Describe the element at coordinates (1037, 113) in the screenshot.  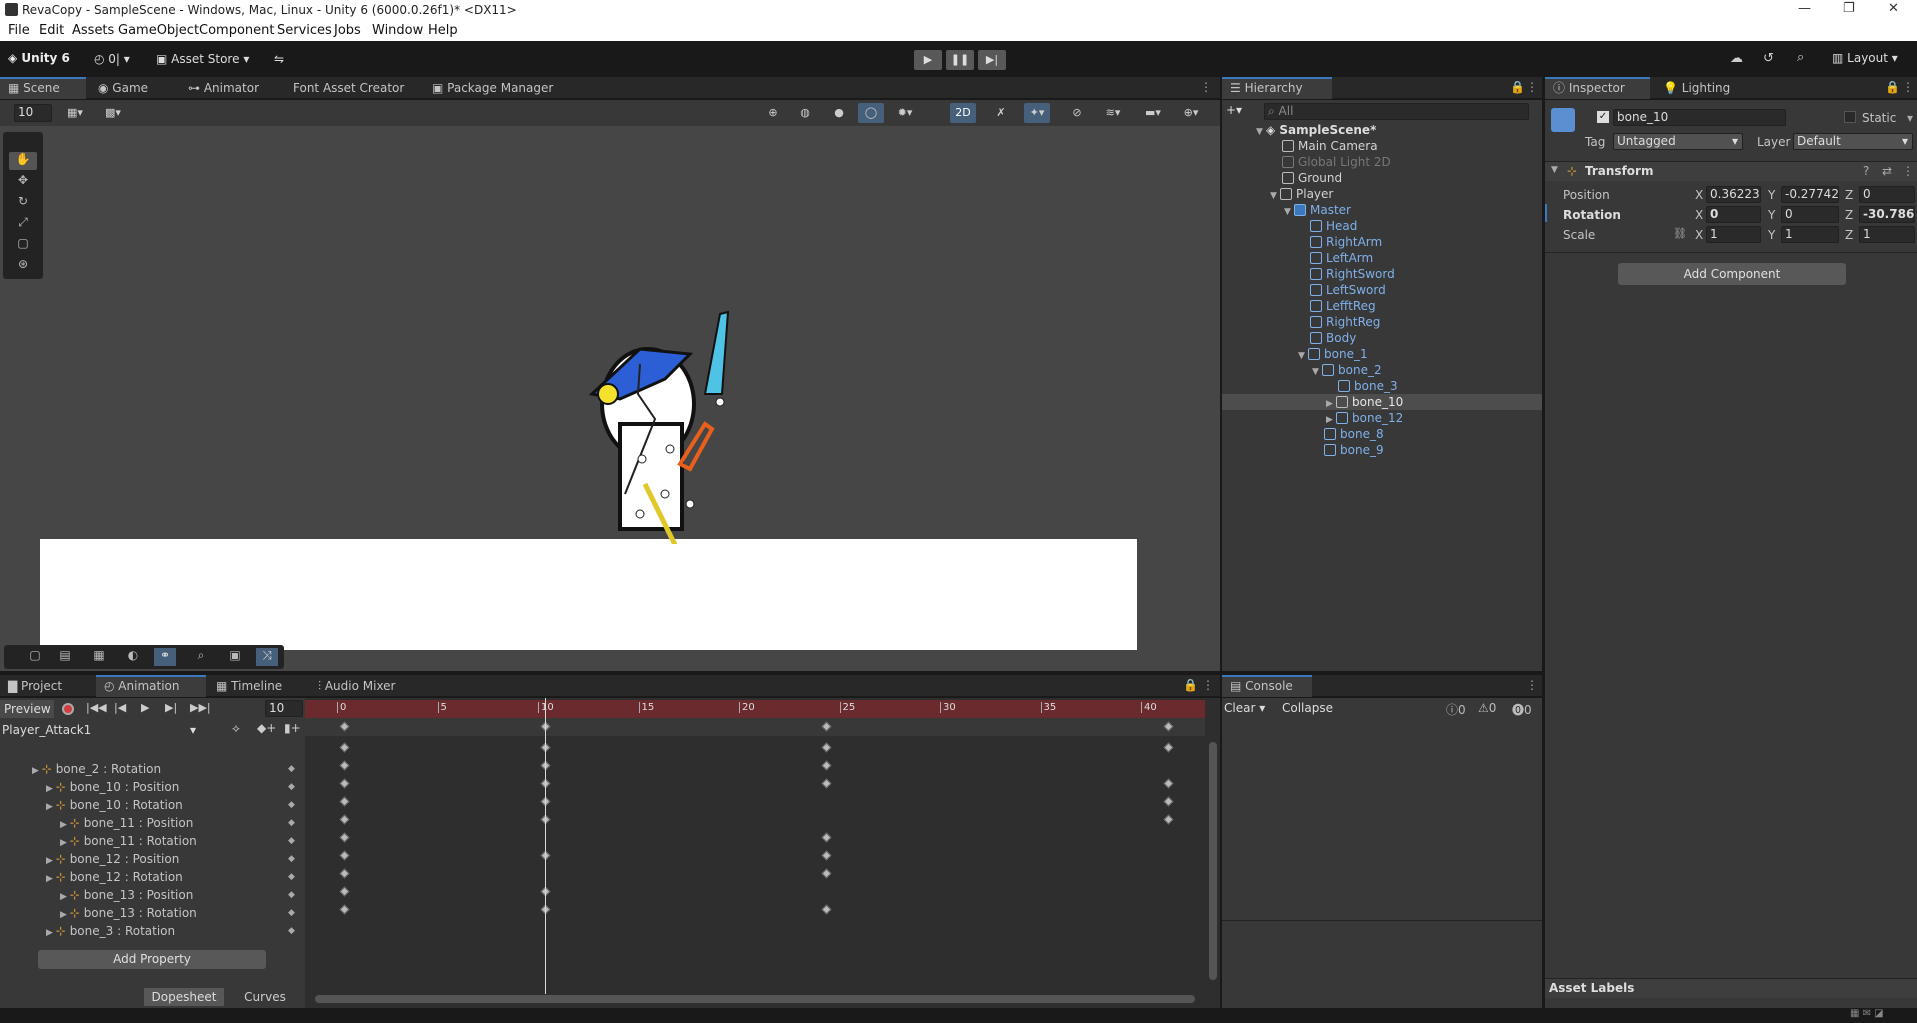
I see `effects-icon: ✦▾` at that location.